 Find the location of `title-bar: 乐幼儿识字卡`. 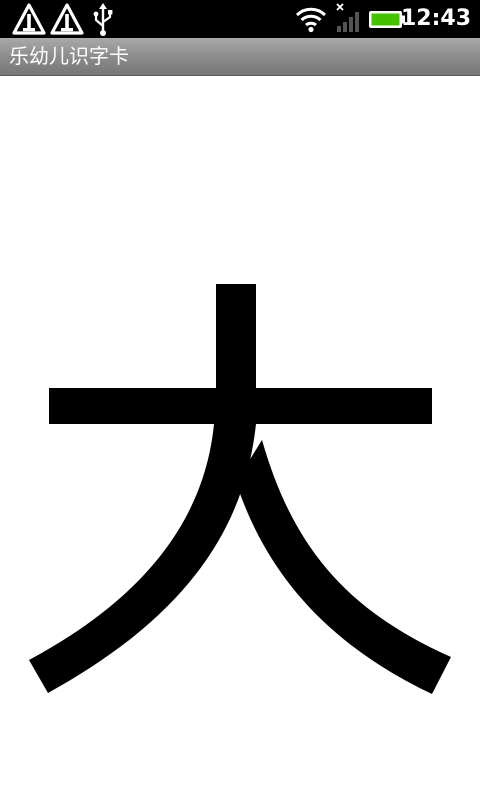

title-bar: 乐幼儿识字卡 is located at coordinates (240, 57).